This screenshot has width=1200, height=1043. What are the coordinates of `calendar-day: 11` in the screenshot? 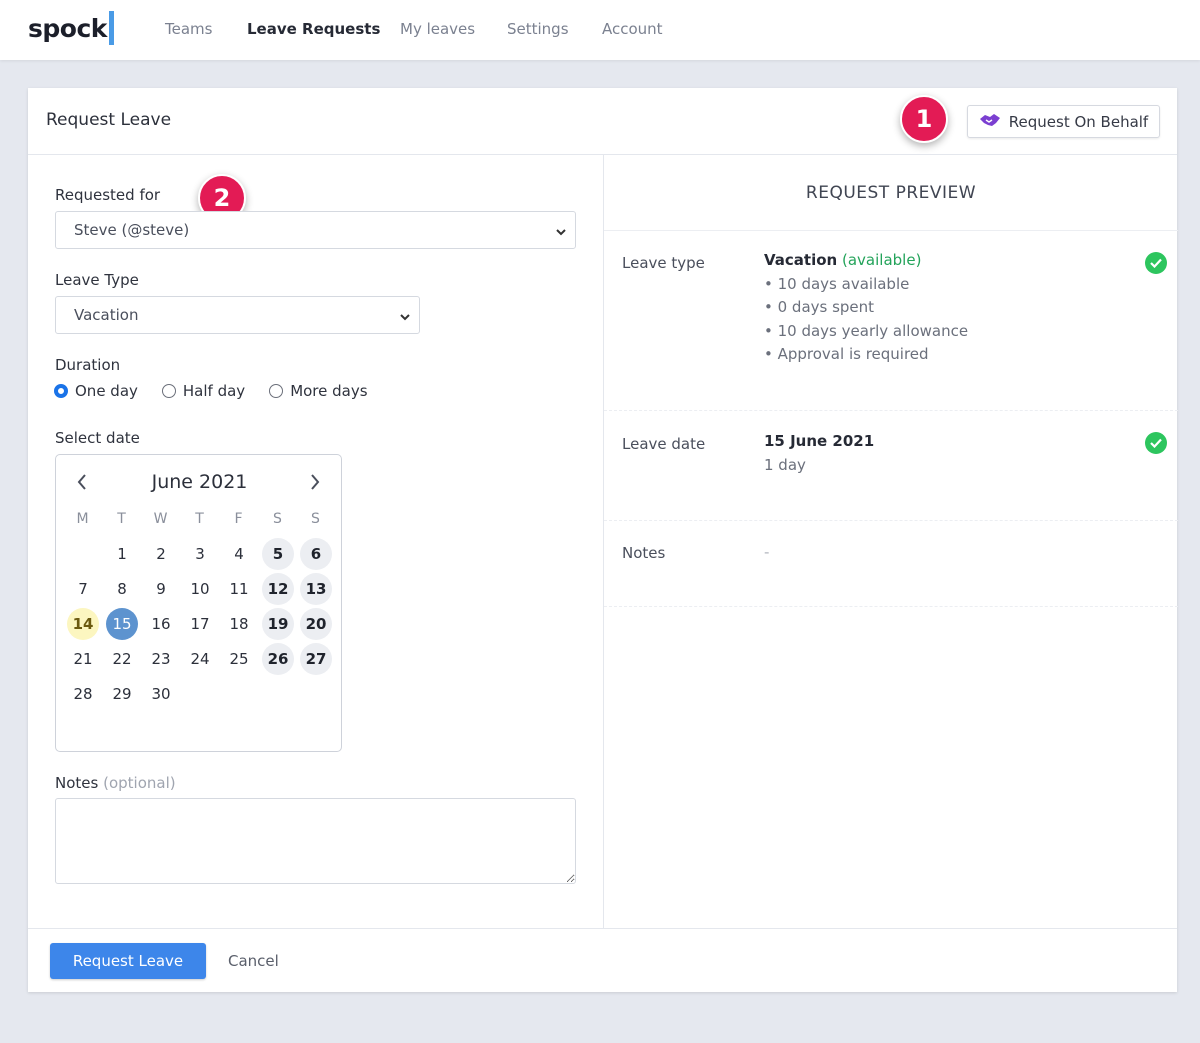 It's located at (239, 589).